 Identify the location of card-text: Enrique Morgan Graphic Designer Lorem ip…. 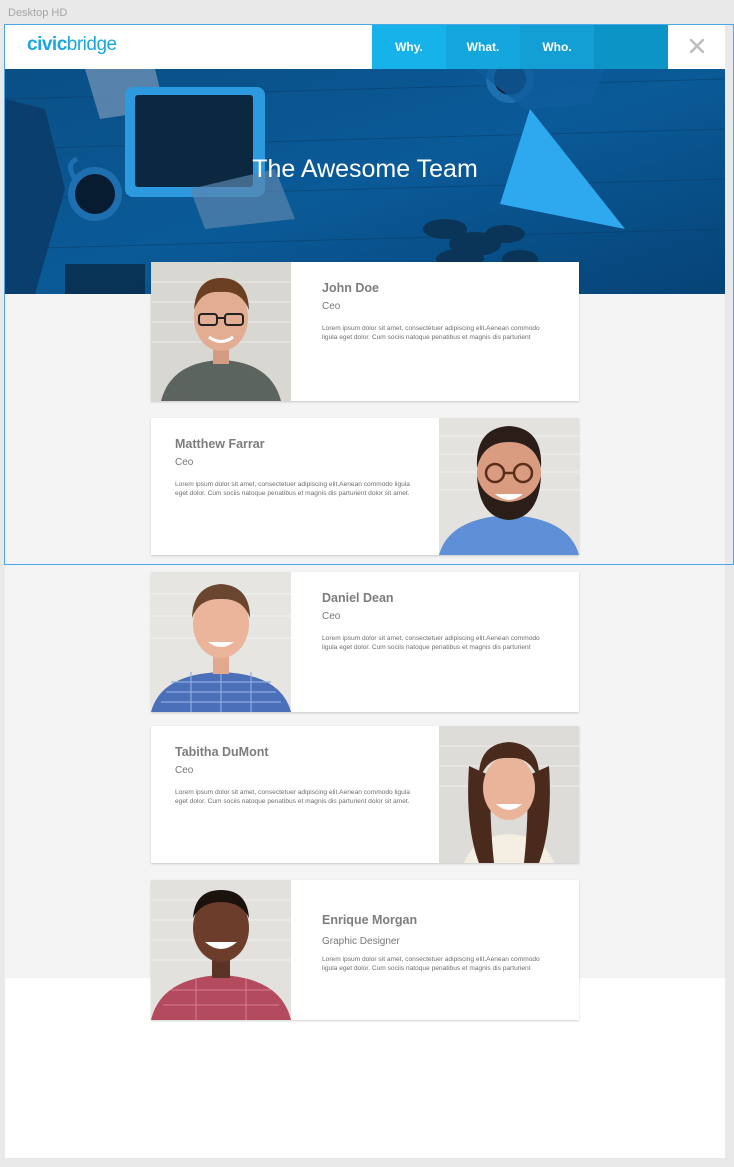
(438, 926).